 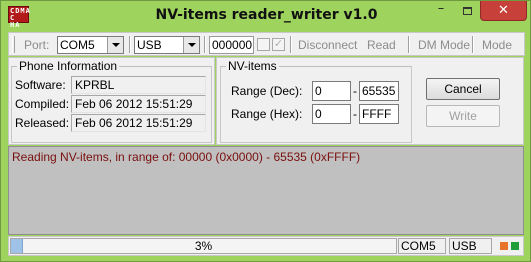 What do you see at coordinates (444, 45) in the screenshot?
I see `dm-mode-button: DM Mode` at bounding box center [444, 45].